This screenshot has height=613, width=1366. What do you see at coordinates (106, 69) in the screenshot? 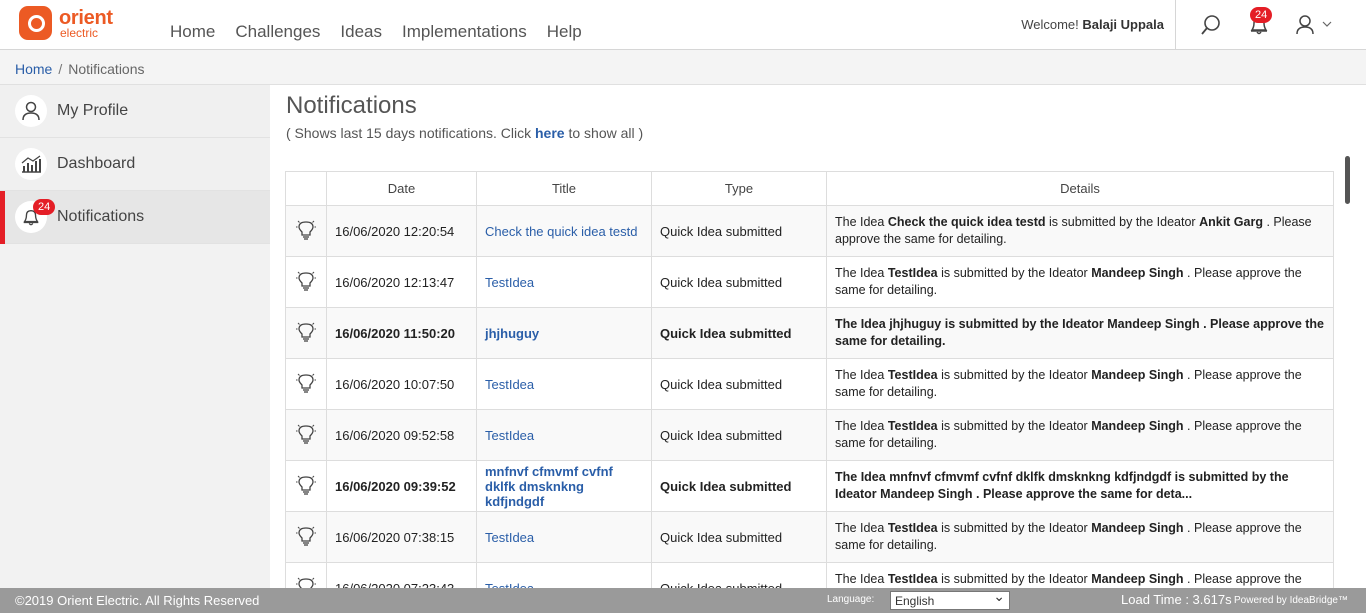
I see `breadcrumb-current: Notifications` at bounding box center [106, 69].